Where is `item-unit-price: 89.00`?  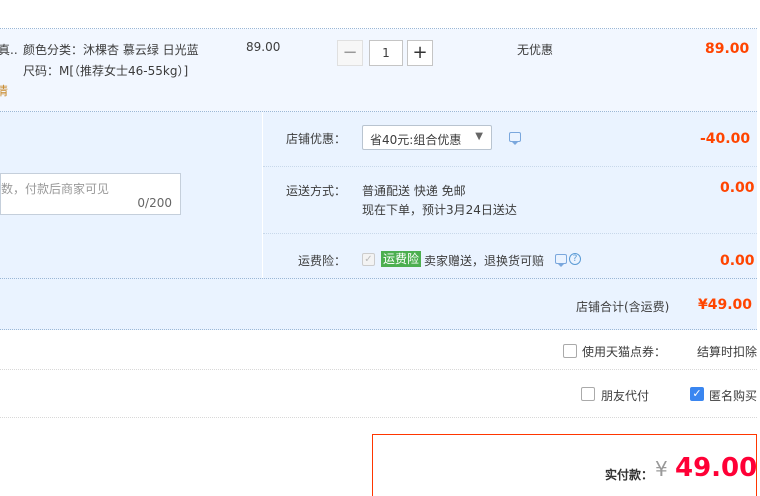 item-unit-price: 89.00 is located at coordinates (263, 47).